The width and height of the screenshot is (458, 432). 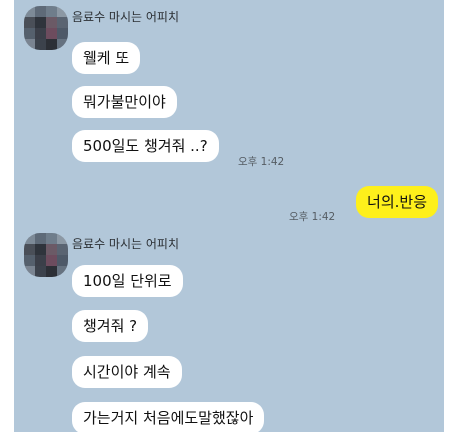 What do you see at coordinates (110, 326) in the screenshot?
I see `message-bubble: 챙겨줘 ?` at bounding box center [110, 326].